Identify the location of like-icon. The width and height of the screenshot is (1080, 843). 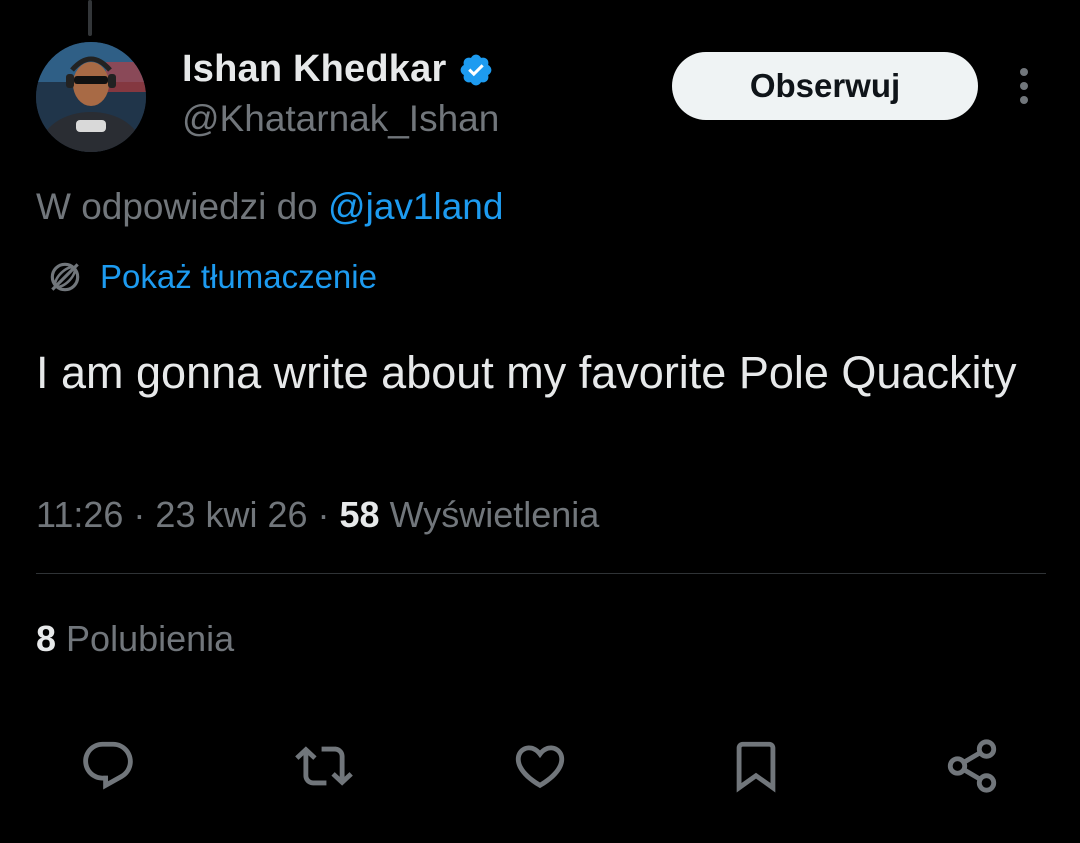
(540, 767).